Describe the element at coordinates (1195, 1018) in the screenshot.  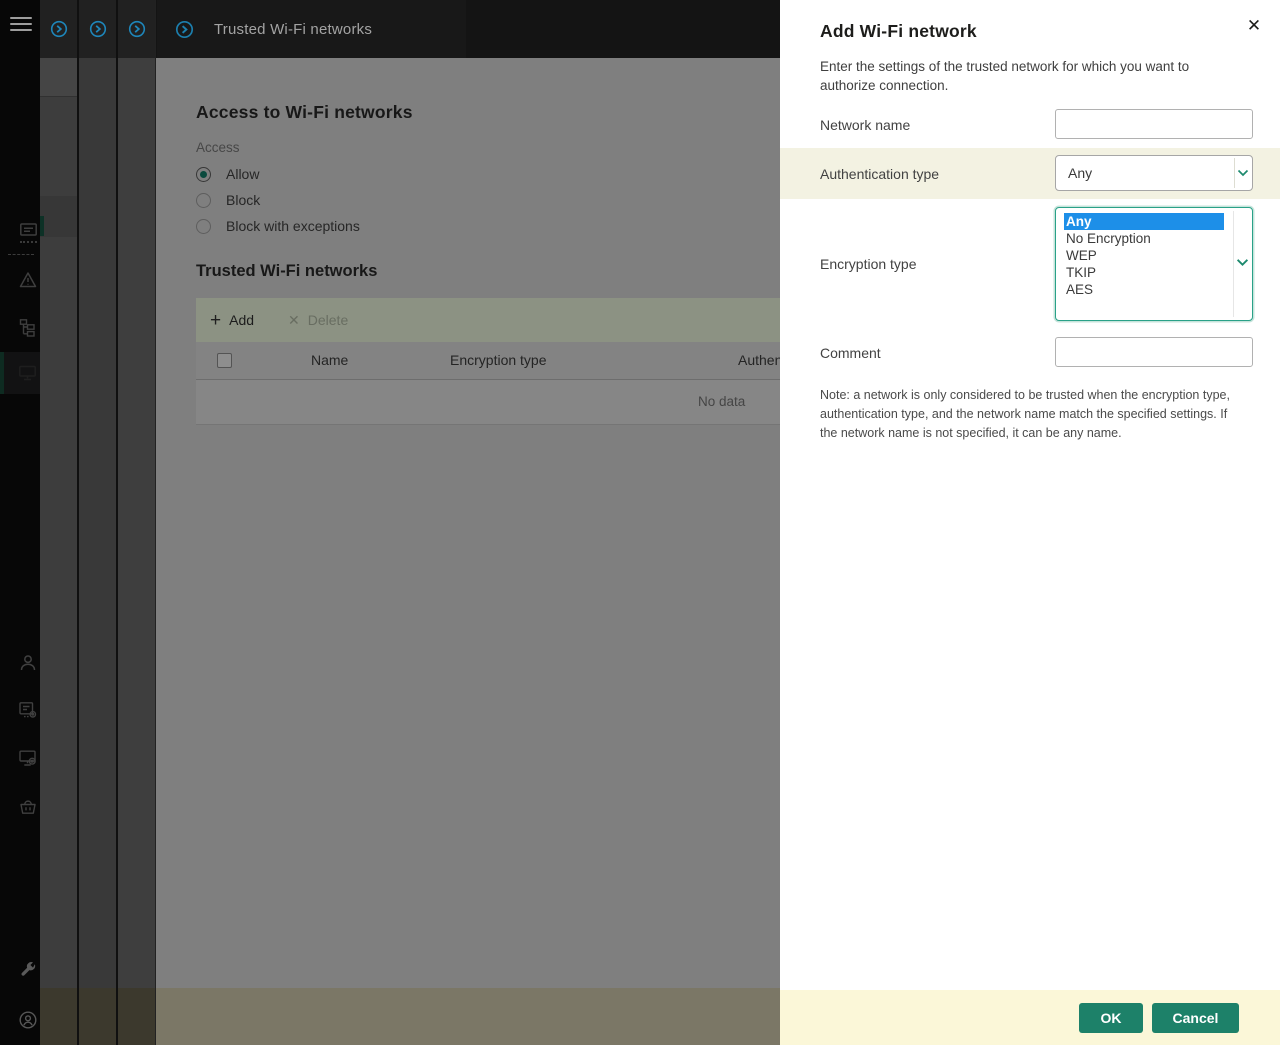
I see `cancel-button: Cancel` at that location.